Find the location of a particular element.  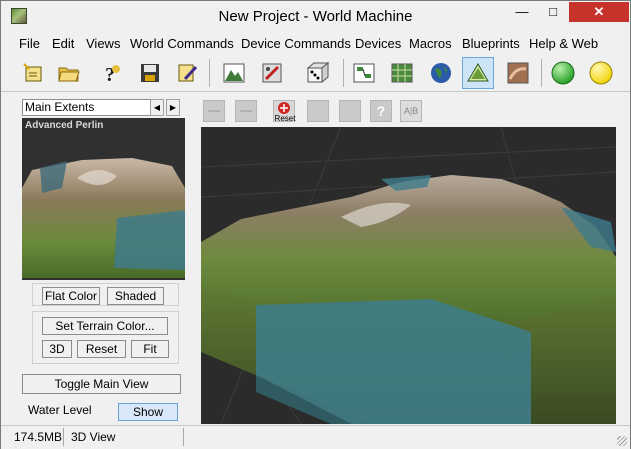

resize-grip-icon is located at coordinates (622, 441).